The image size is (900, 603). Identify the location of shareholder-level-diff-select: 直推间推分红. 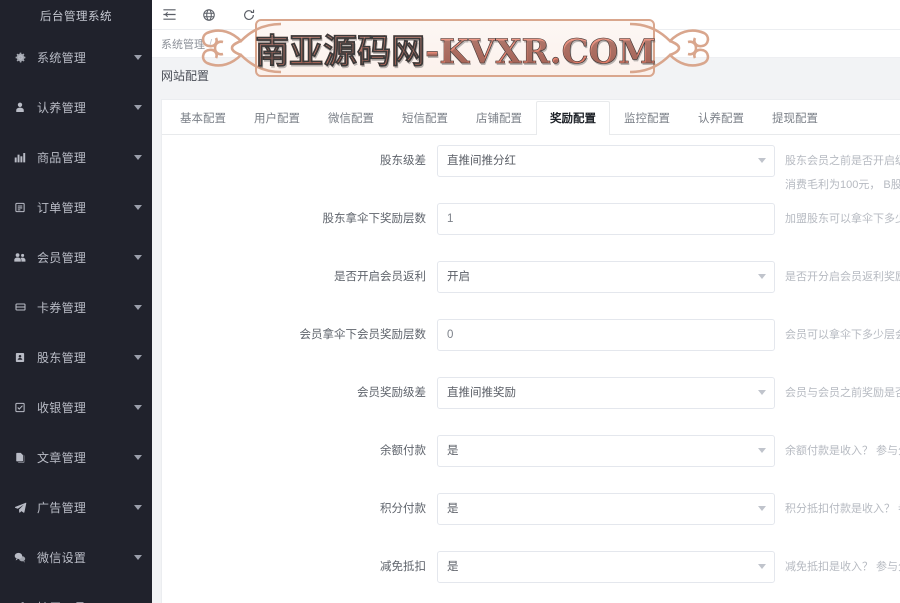
(606, 161).